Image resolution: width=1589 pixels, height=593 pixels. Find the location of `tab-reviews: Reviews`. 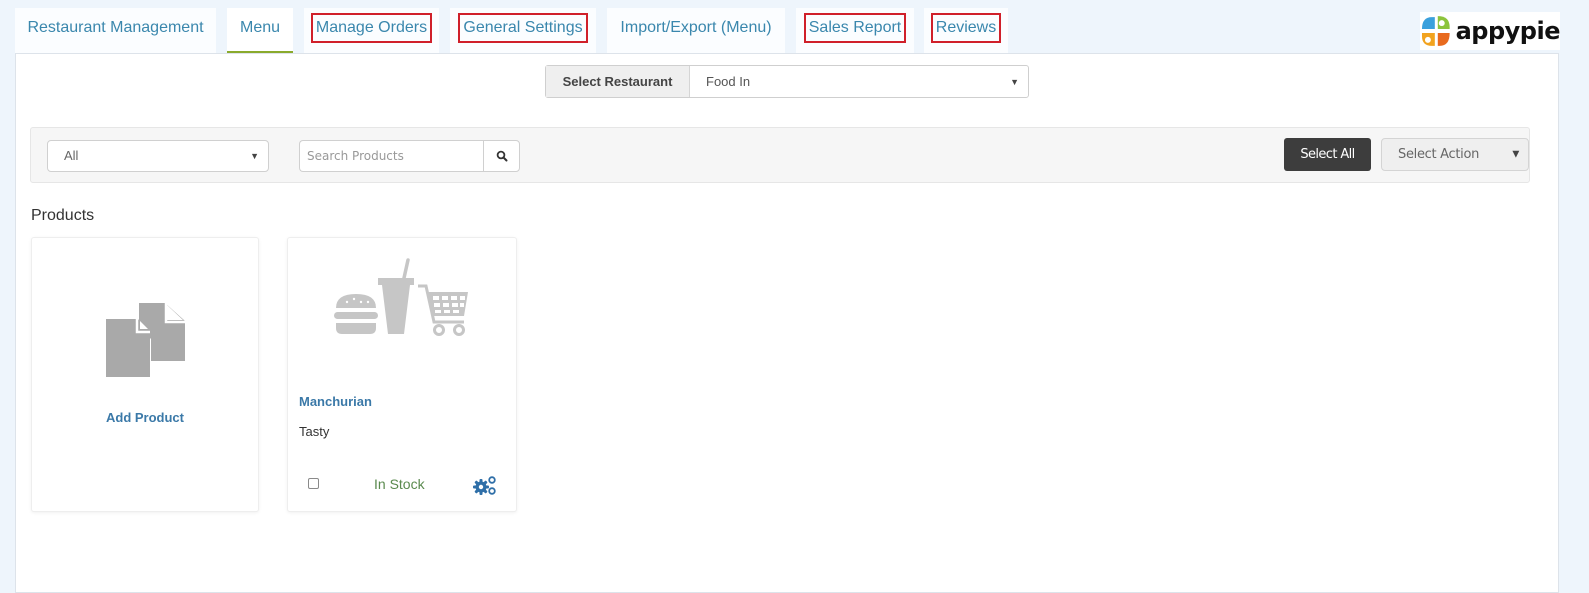

tab-reviews: Reviews is located at coordinates (966, 30).